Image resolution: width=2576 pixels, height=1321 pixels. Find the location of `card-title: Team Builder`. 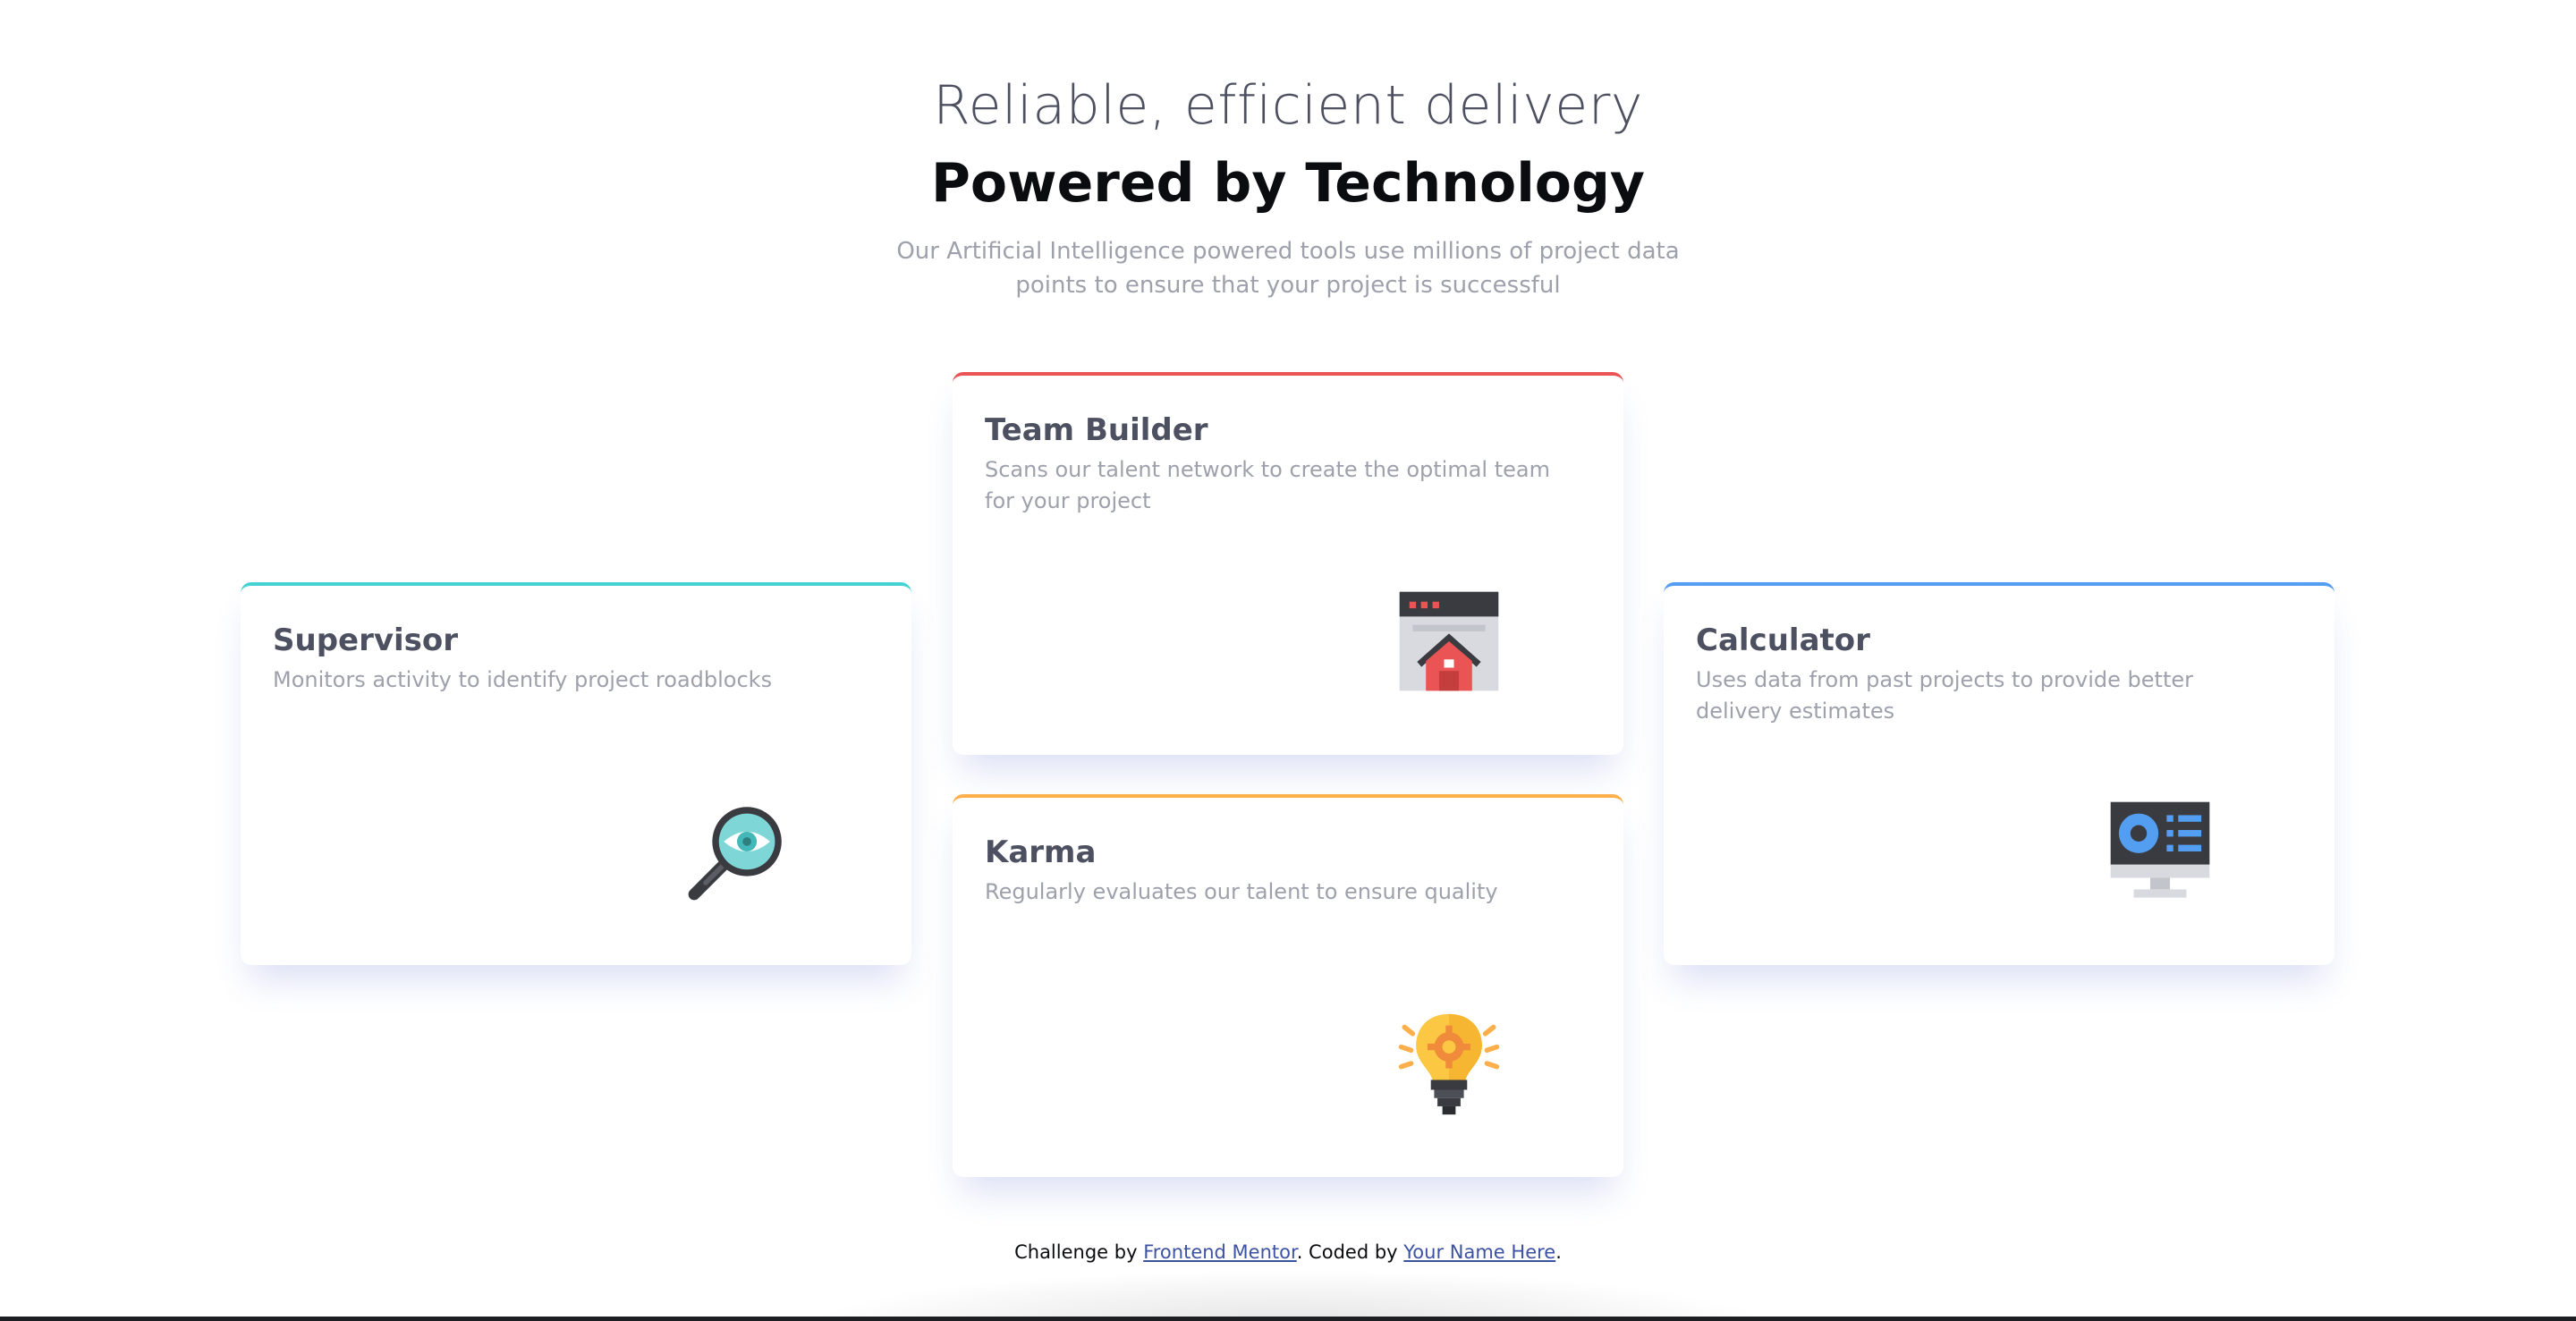

card-title: Team Builder is located at coordinates (1096, 430).